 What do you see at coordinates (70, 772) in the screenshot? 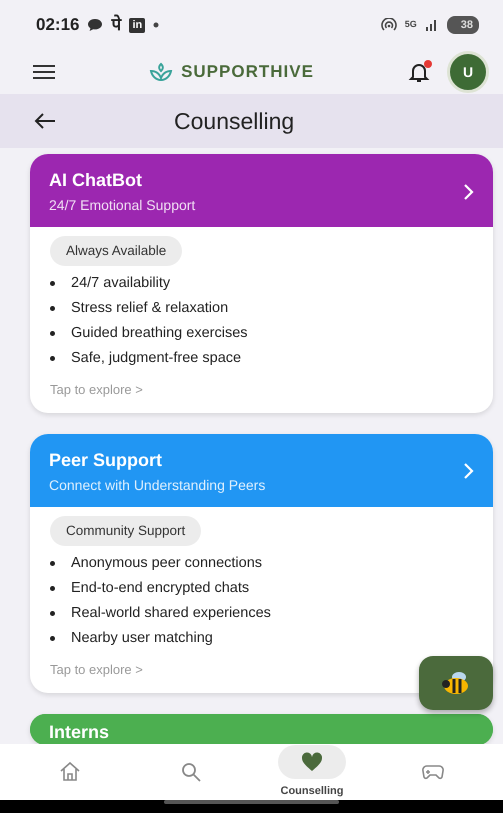
I see `home-icon` at bounding box center [70, 772].